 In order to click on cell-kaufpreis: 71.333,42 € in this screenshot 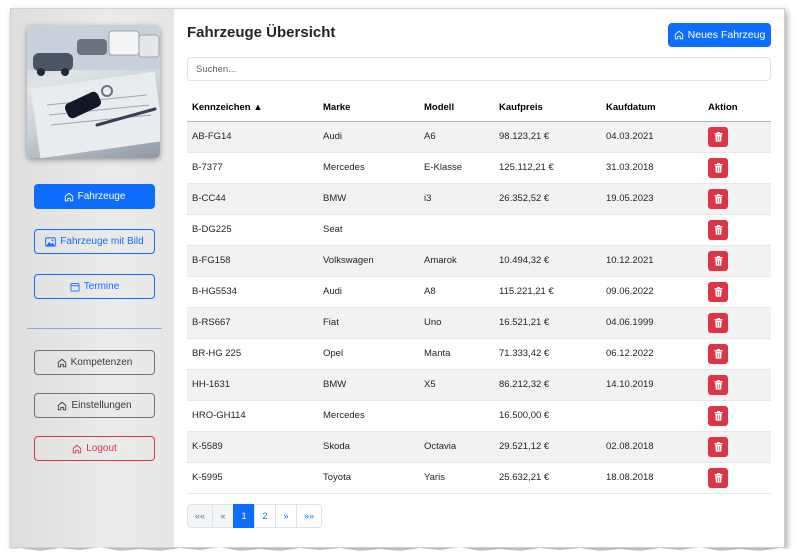, I will do `click(547, 354)`.